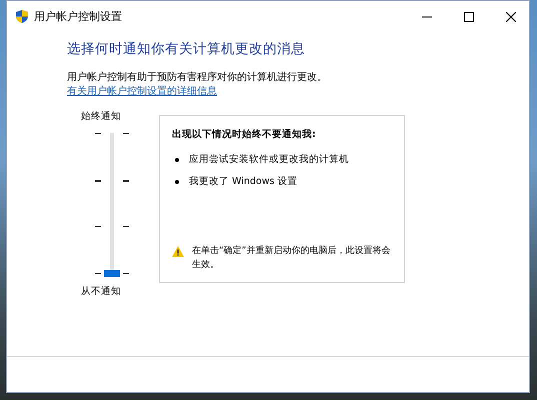 The image size is (537, 400). I want to click on page-heading: 选择何时通知你有关计算机更改的消息, so click(186, 49).